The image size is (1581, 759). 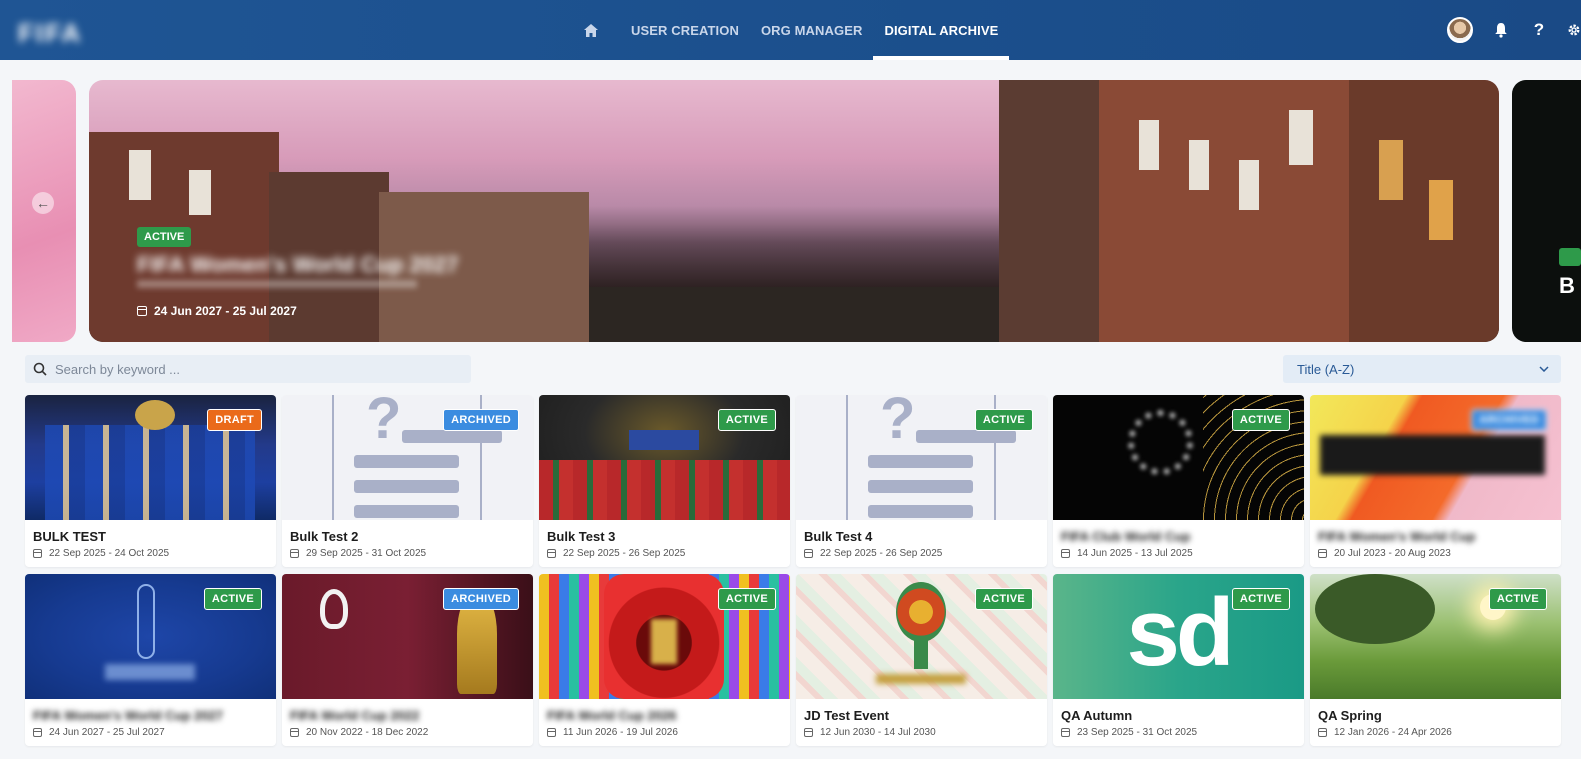 What do you see at coordinates (921, 679) in the screenshot?
I see `emblem-text` at bounding box center [921, 679].